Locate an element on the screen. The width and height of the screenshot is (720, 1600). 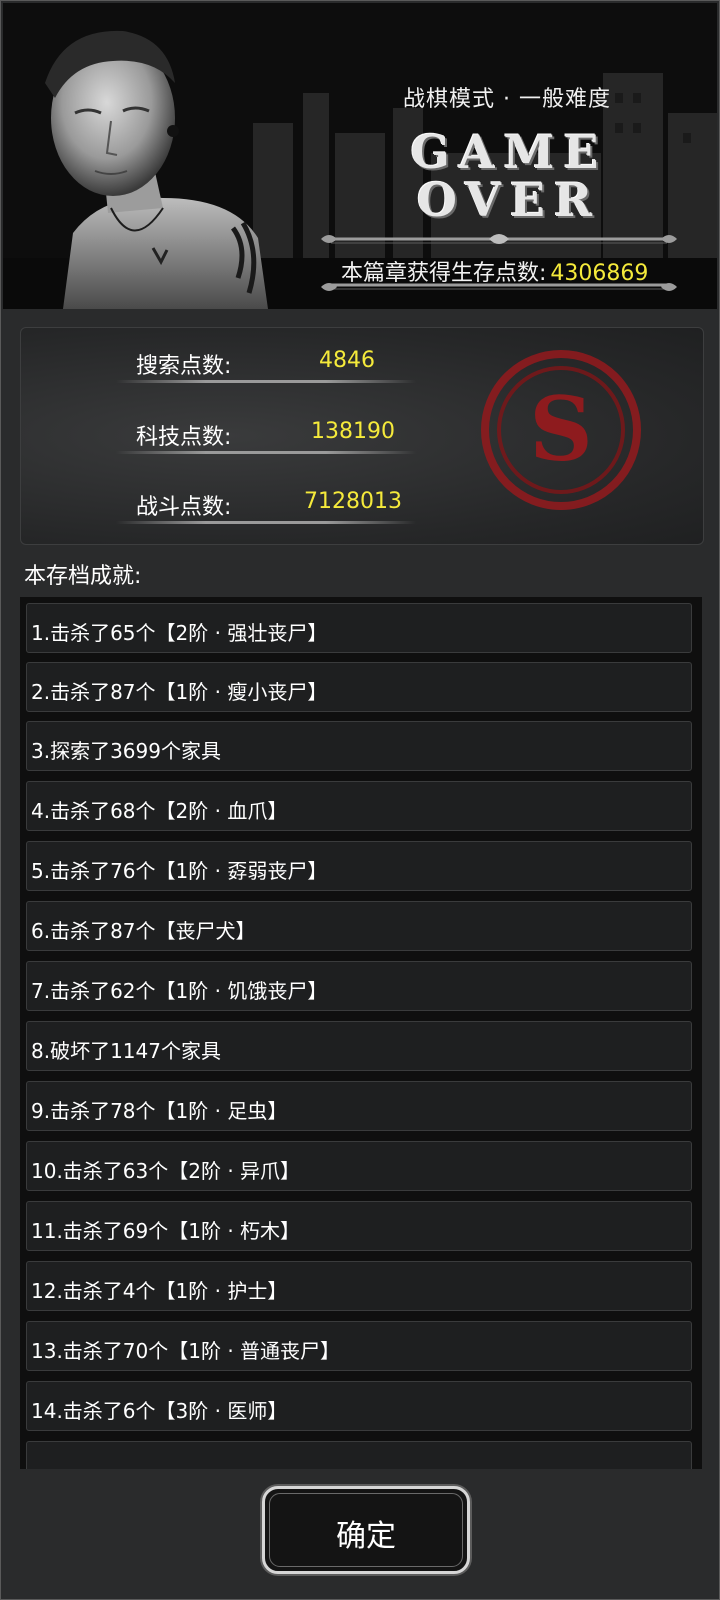
mode-difficulty-label: 战棋模式 · 一般难度 is located at coordinates (507, 99).